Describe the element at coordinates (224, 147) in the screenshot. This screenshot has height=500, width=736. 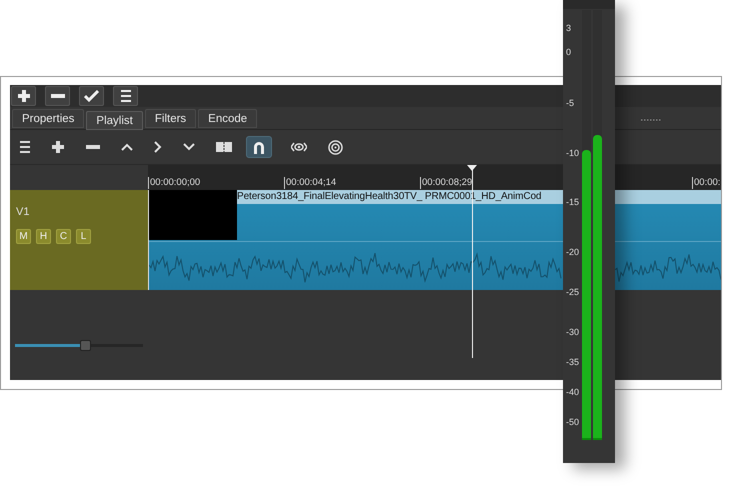
I see `split-icon` at that location.